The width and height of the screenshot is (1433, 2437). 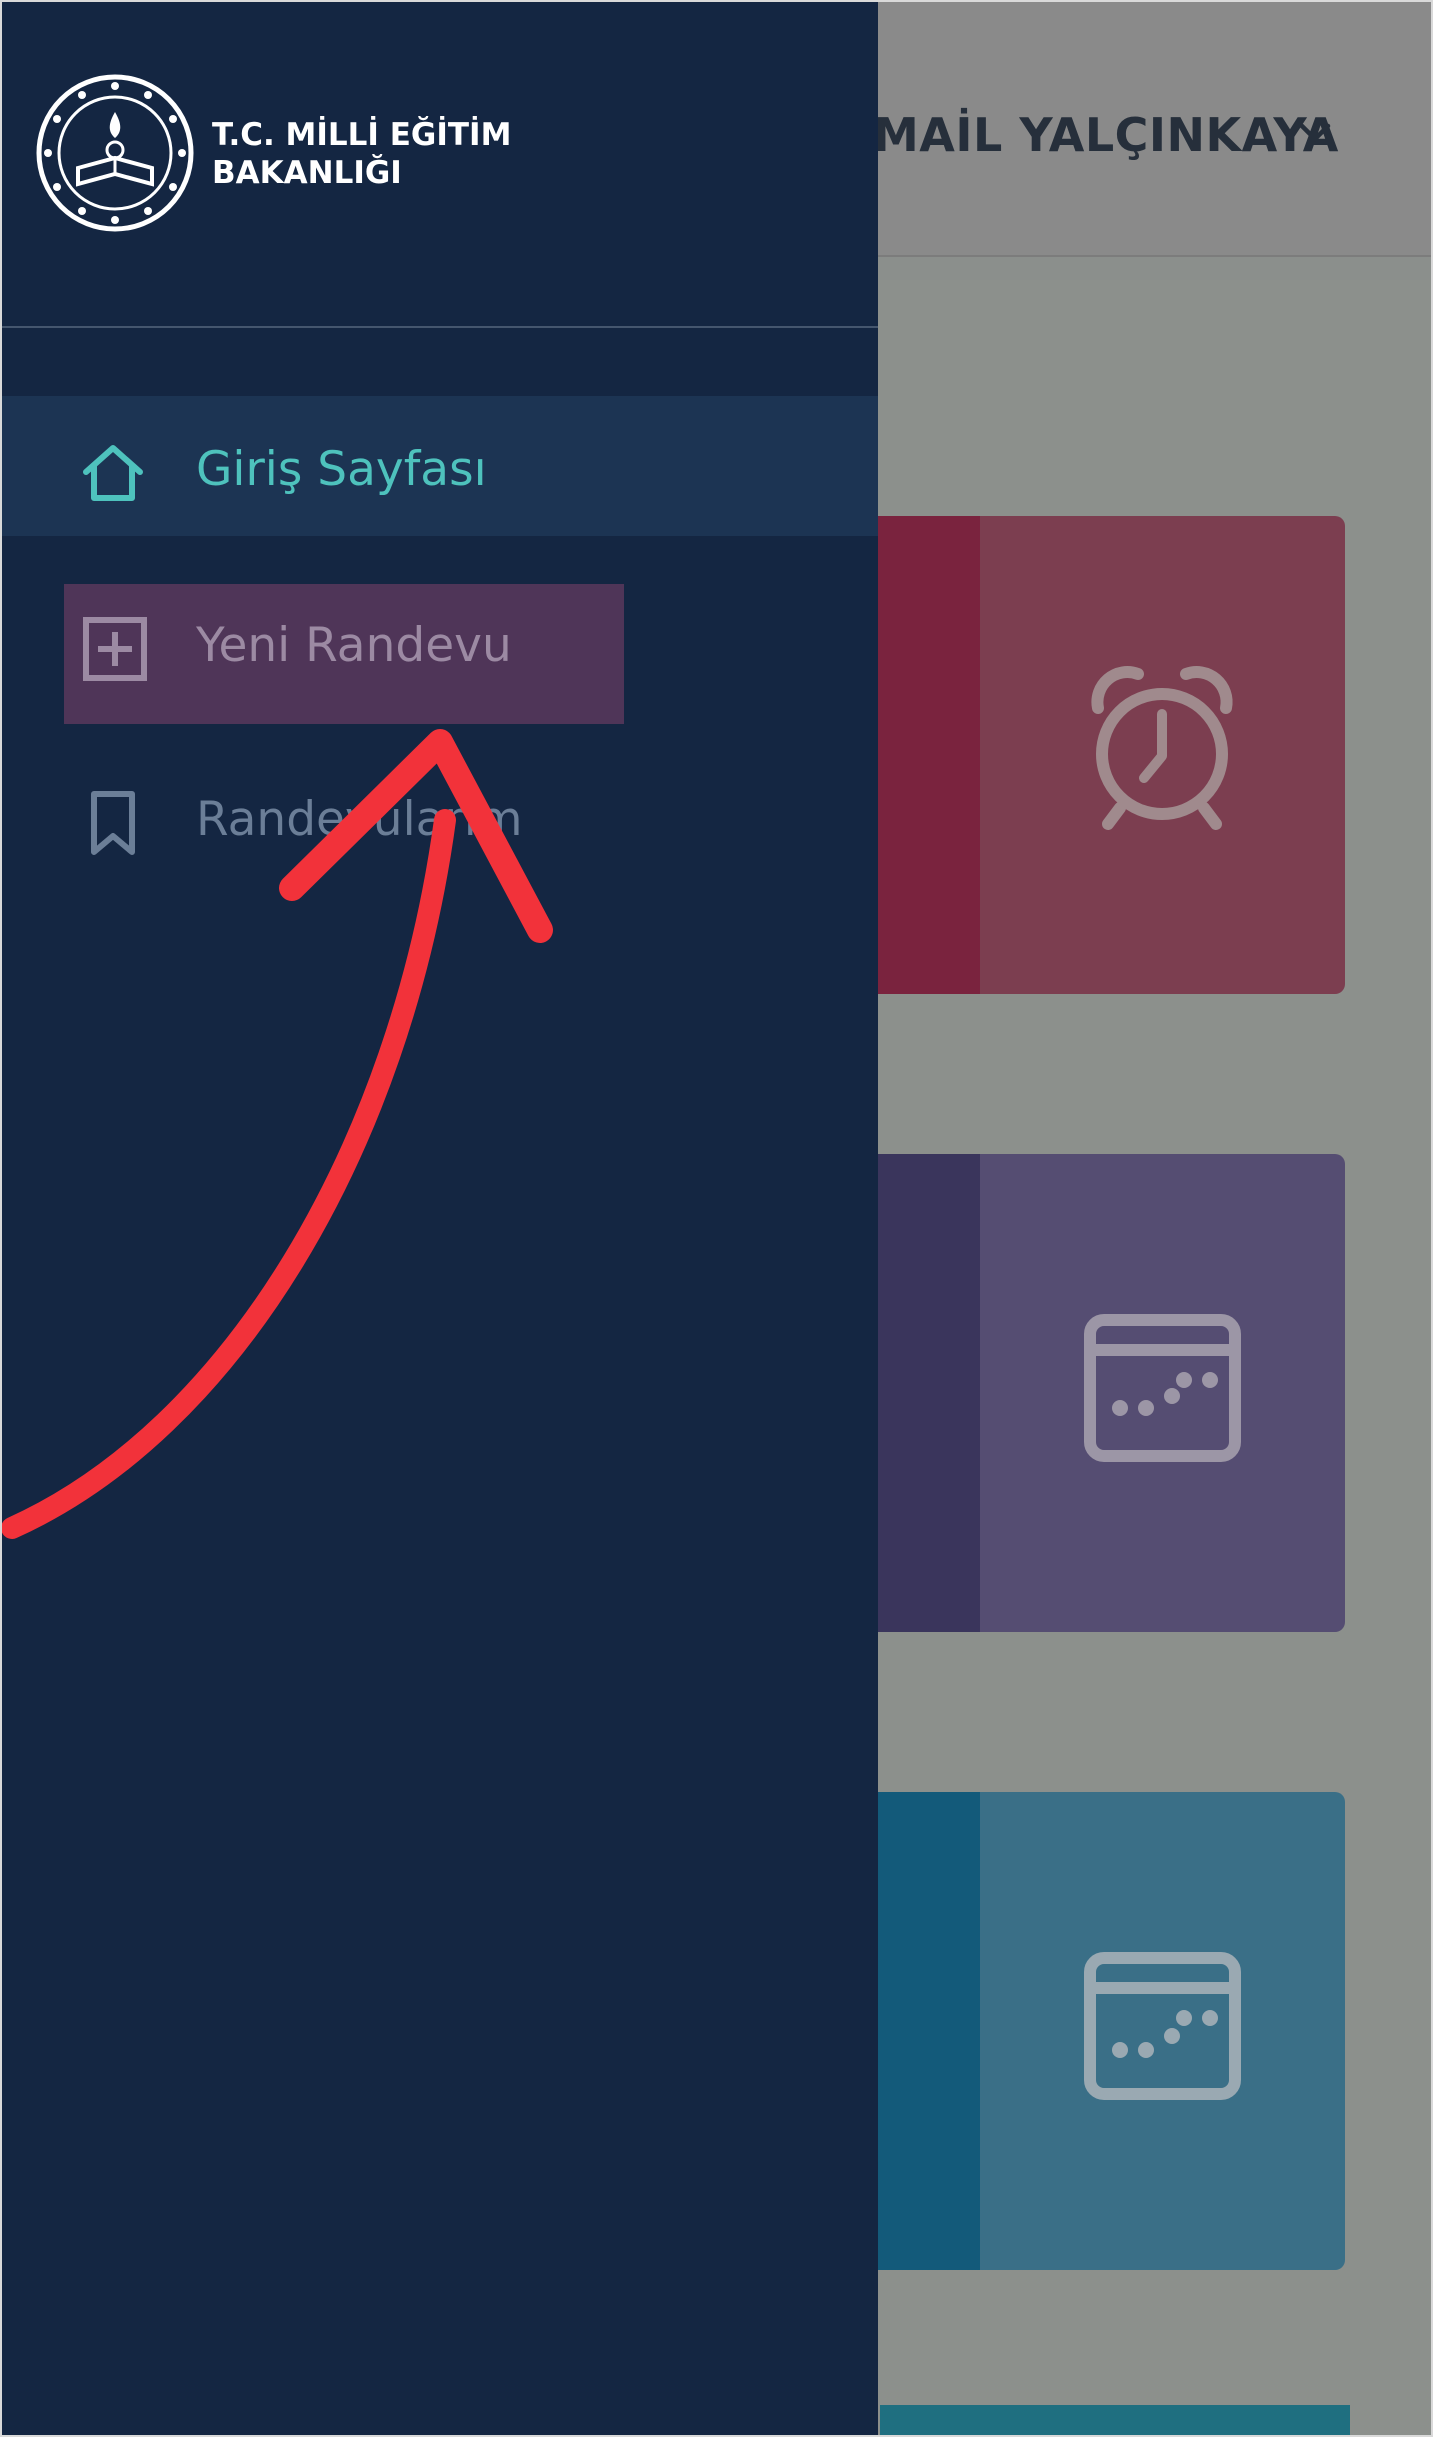 I want to click on nav-item-new-appointment-label: Yeni Randevu, so click(x=354, y=645).